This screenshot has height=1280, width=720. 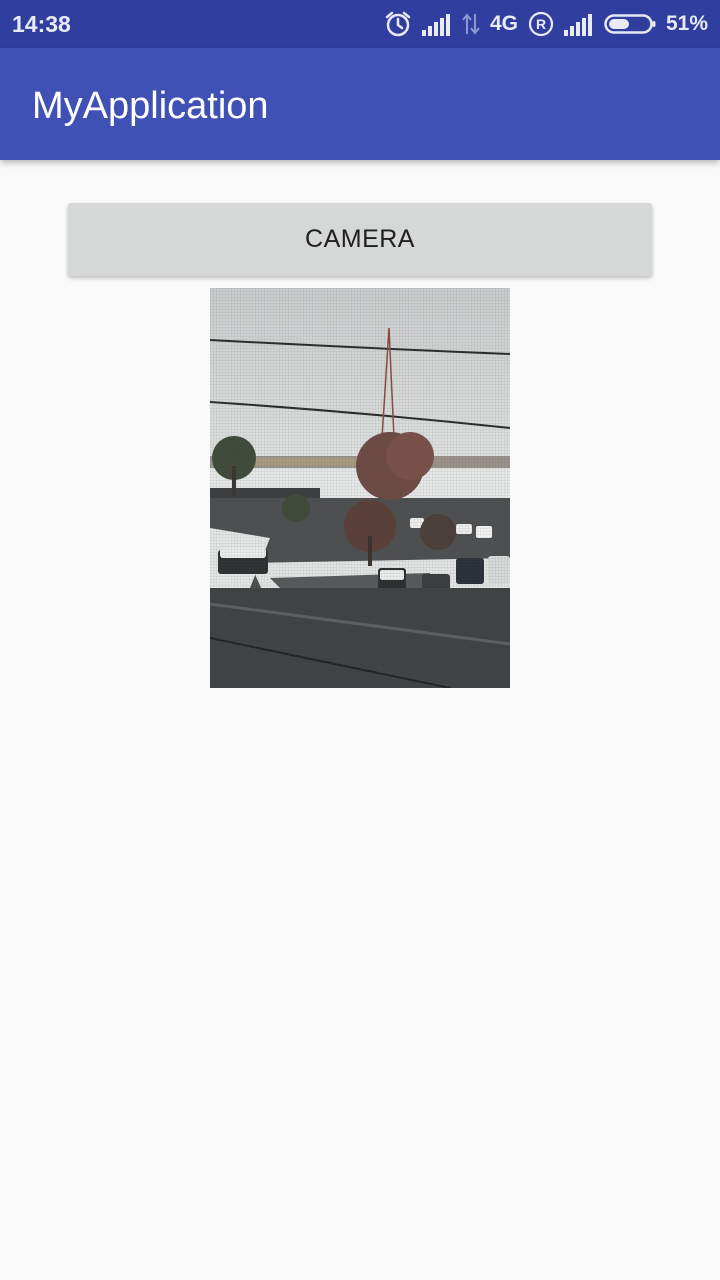 What do you see at coordinates (360, 488) in the screenshot?
I see `captured-photo` at bounding box center [360, 488].